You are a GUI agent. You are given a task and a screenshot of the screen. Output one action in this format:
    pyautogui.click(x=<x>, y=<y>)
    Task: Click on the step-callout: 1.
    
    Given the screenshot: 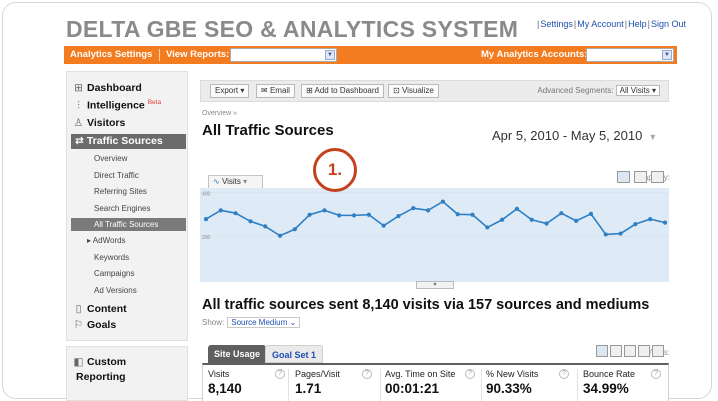 What is the action you would take?
    pyautogui.click(x=335, y=170)
    